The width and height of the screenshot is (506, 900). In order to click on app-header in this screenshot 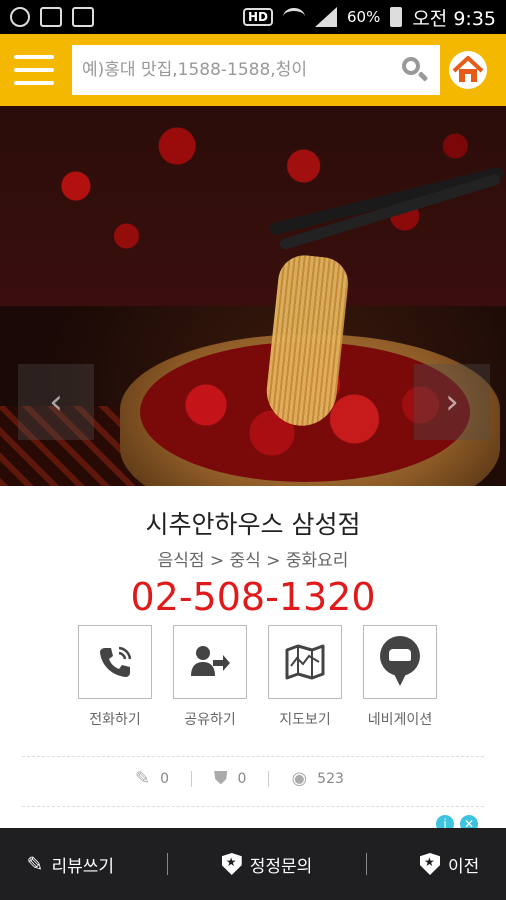, I will do `click(253, 70)`.